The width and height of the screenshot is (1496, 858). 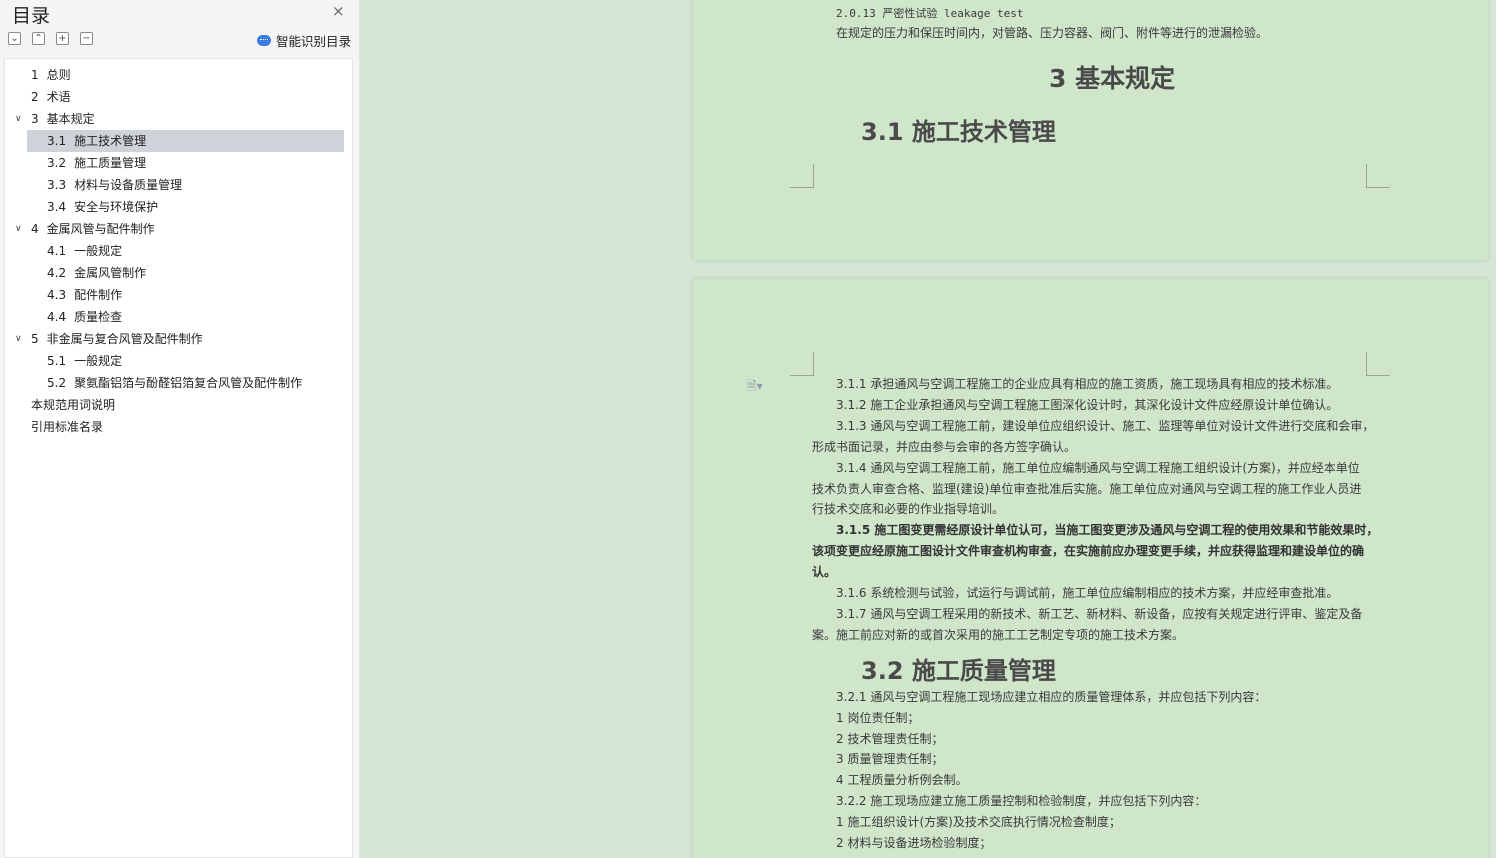 I want to click on toc-item-label: 配件制作, so click(x=98, y=295).